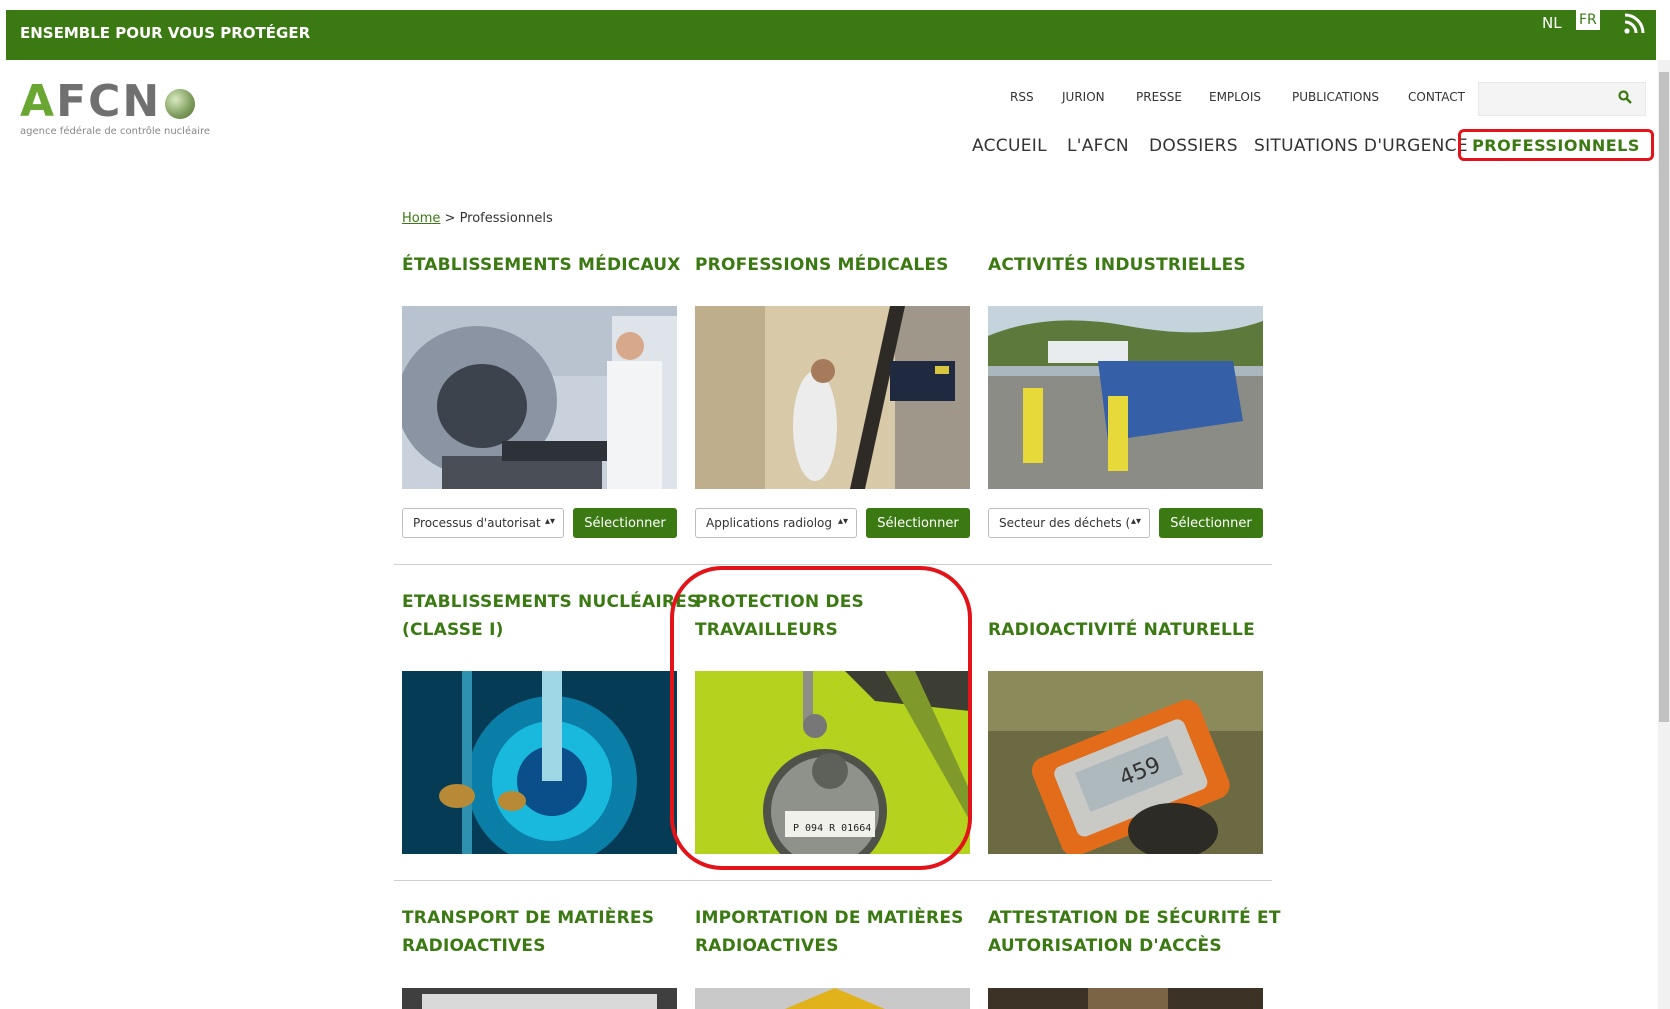 The height and width of the screenshot is (1009, 1670). Describe the element at coordinates (180, 104) in the screenshot. I see `logo-ball-icon` at that location.